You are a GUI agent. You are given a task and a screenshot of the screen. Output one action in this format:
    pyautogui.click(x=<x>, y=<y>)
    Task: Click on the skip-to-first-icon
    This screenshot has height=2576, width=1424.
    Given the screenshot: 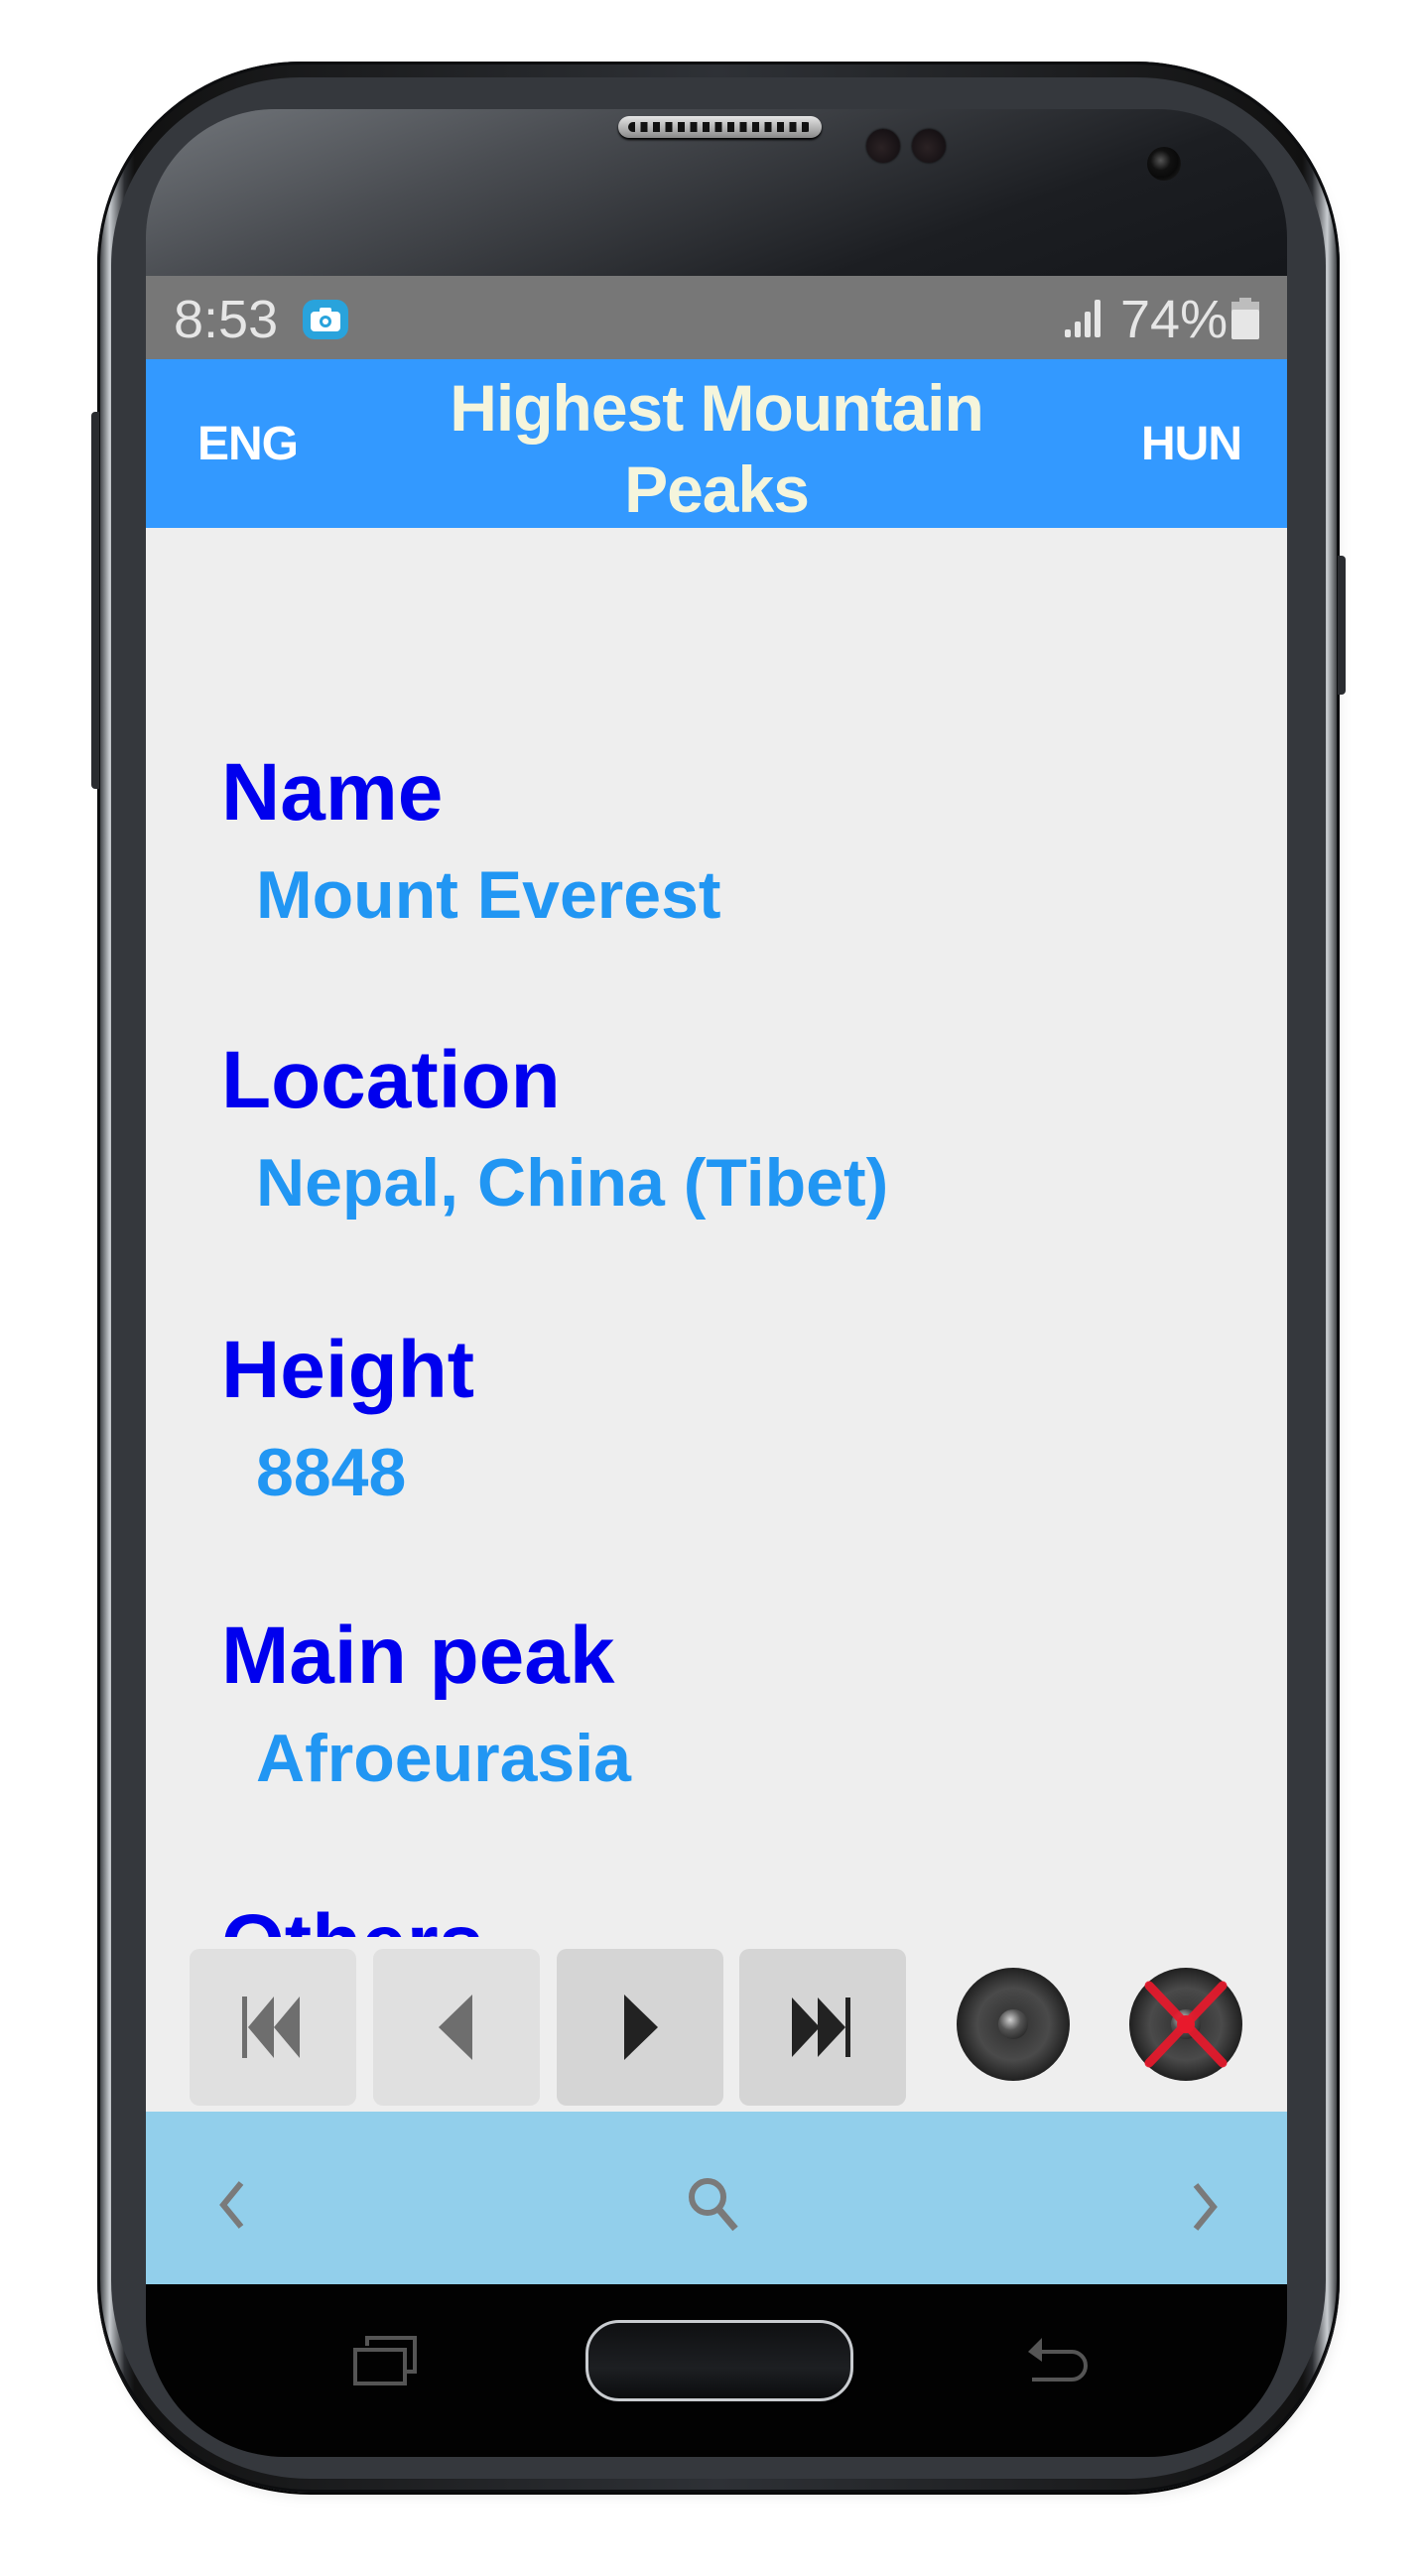 What is the action you would take?
    pyautogui.click(x=271, y=2027)
    